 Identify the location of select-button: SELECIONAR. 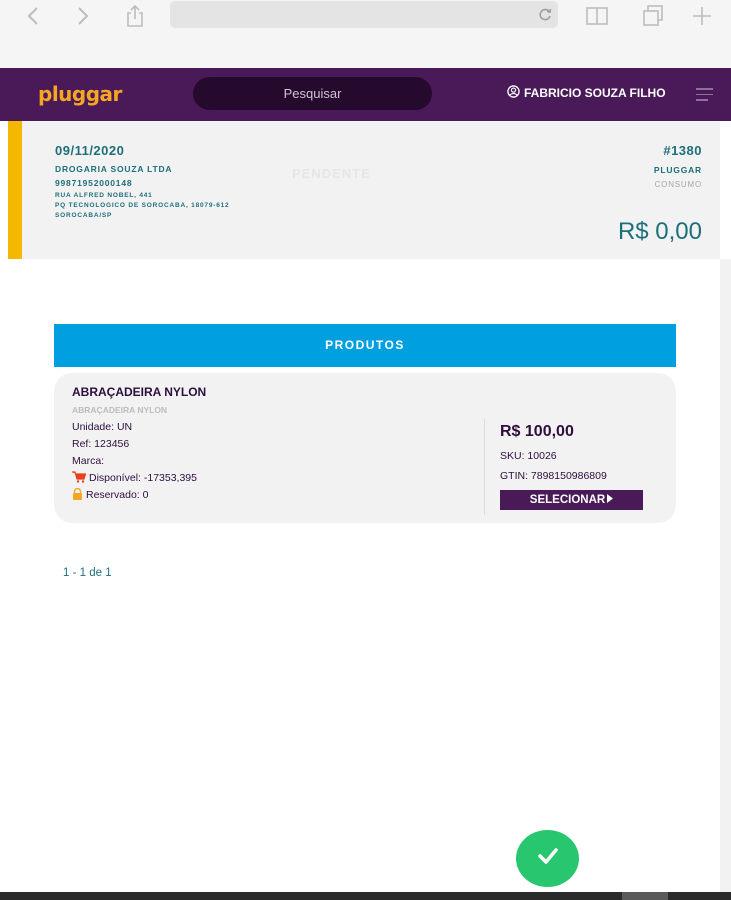
(571, 500).